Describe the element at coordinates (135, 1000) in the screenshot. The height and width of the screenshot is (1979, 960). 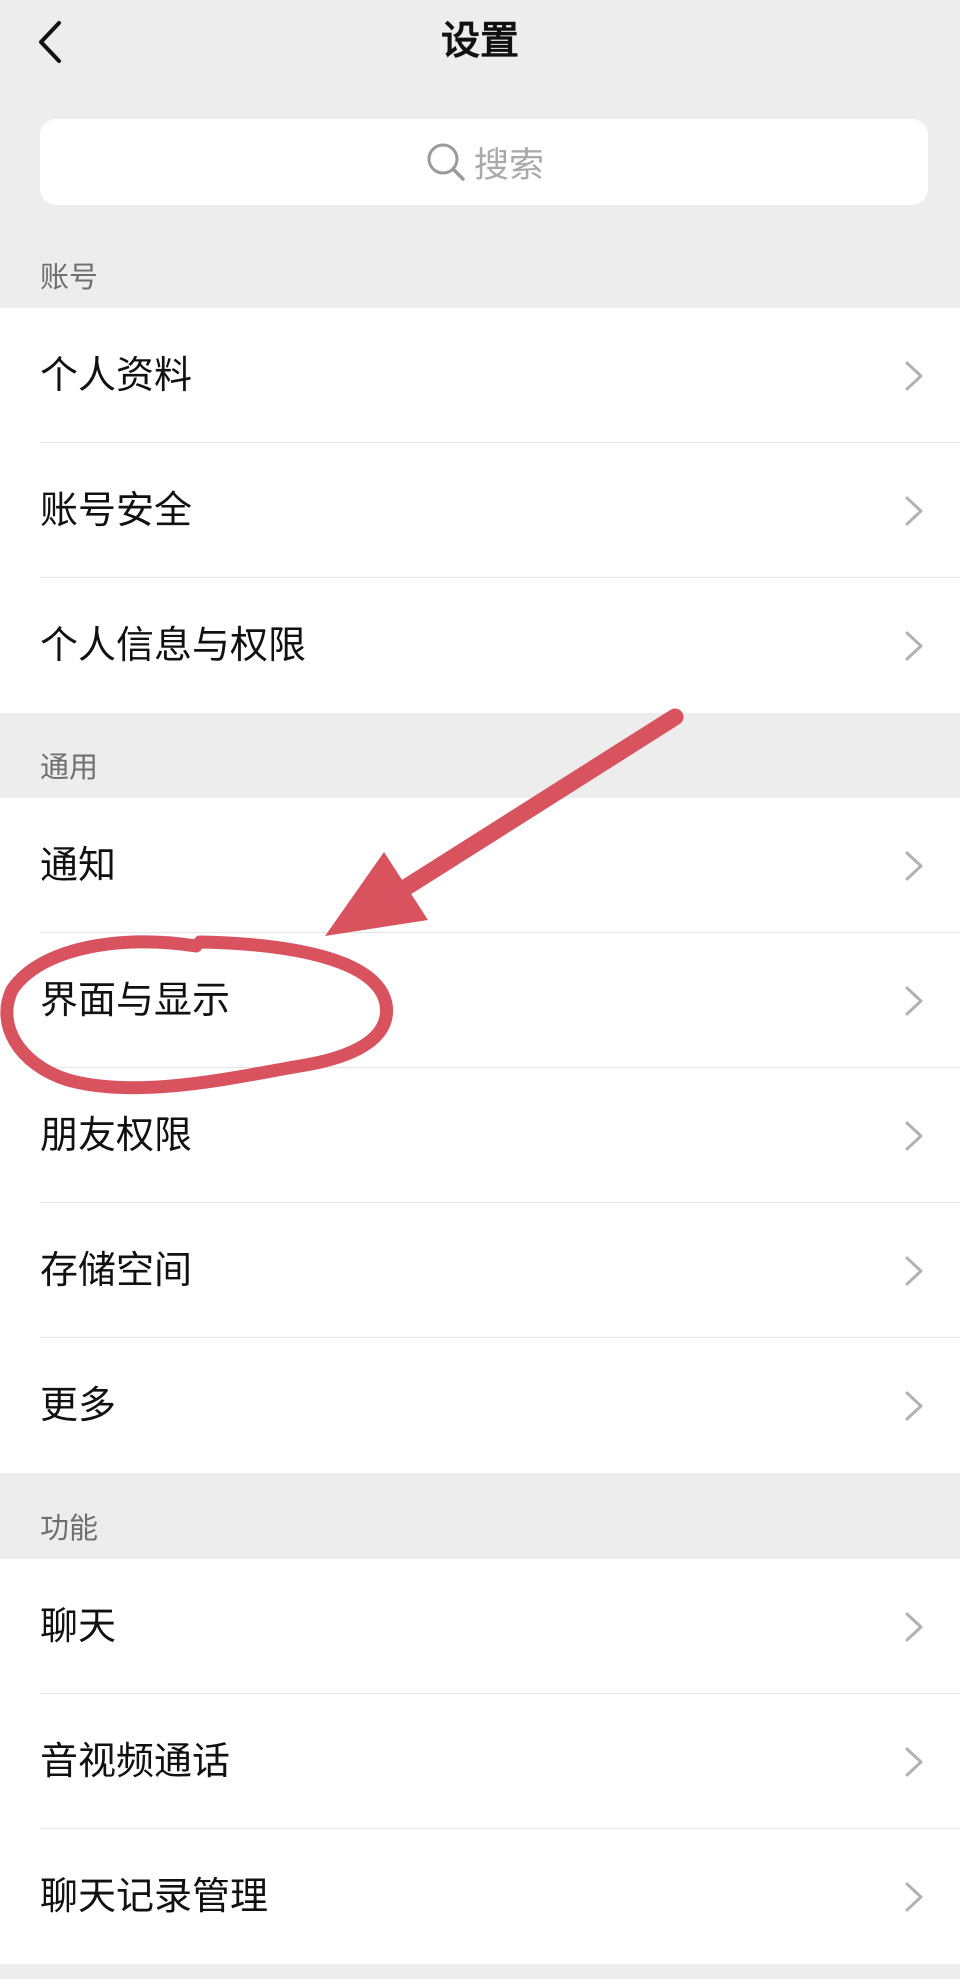
I see `row-label: 界面与显示` at that location.